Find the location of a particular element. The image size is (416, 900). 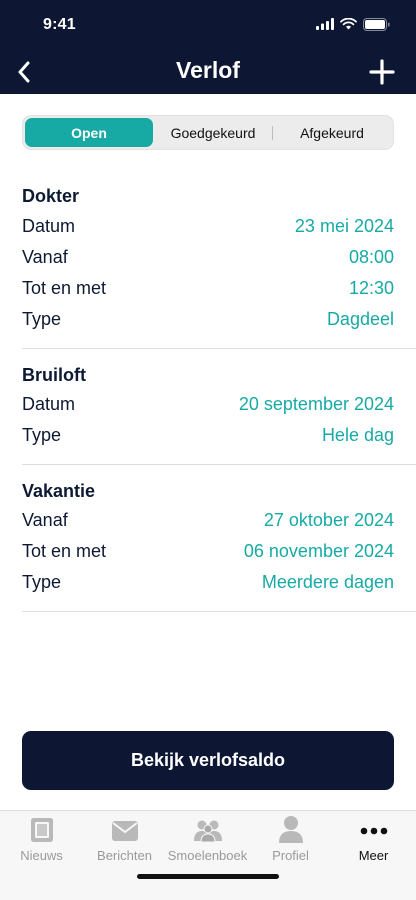

tab-berichten: Berichten is located at coordinates (124, 841).